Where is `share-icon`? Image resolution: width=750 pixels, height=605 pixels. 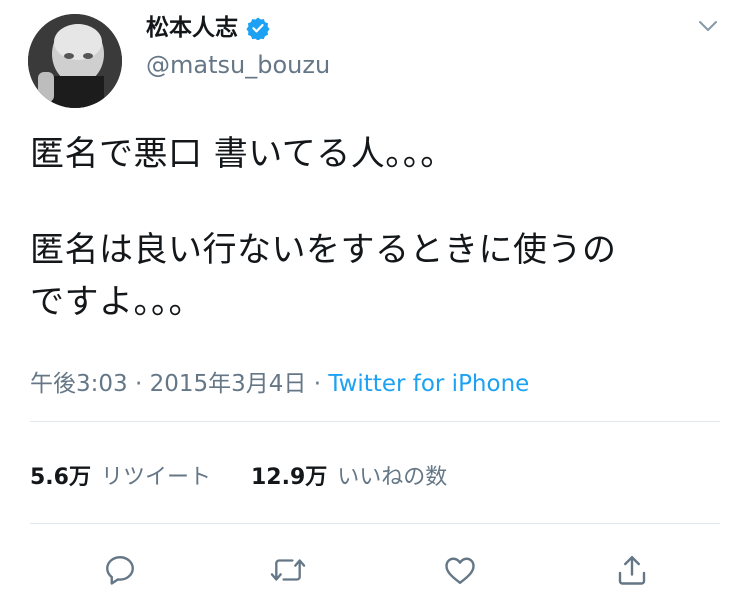 share-icon is located at coordinates (632, 570).